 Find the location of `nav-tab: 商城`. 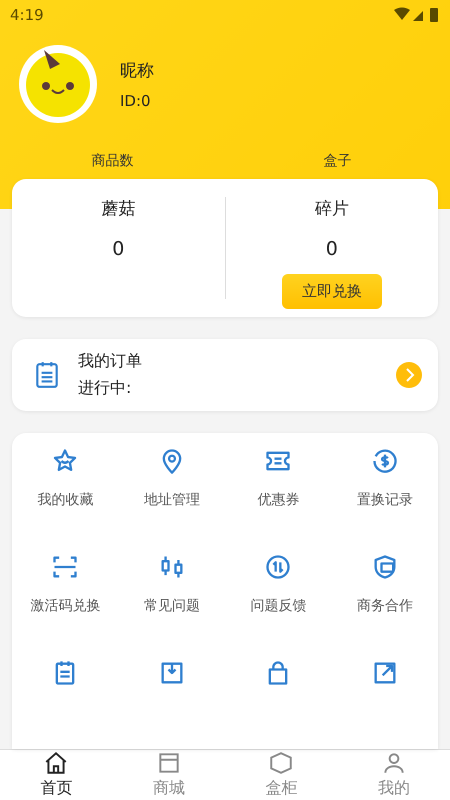

nav-tab: 商城 is located at coordinates (168, 775).